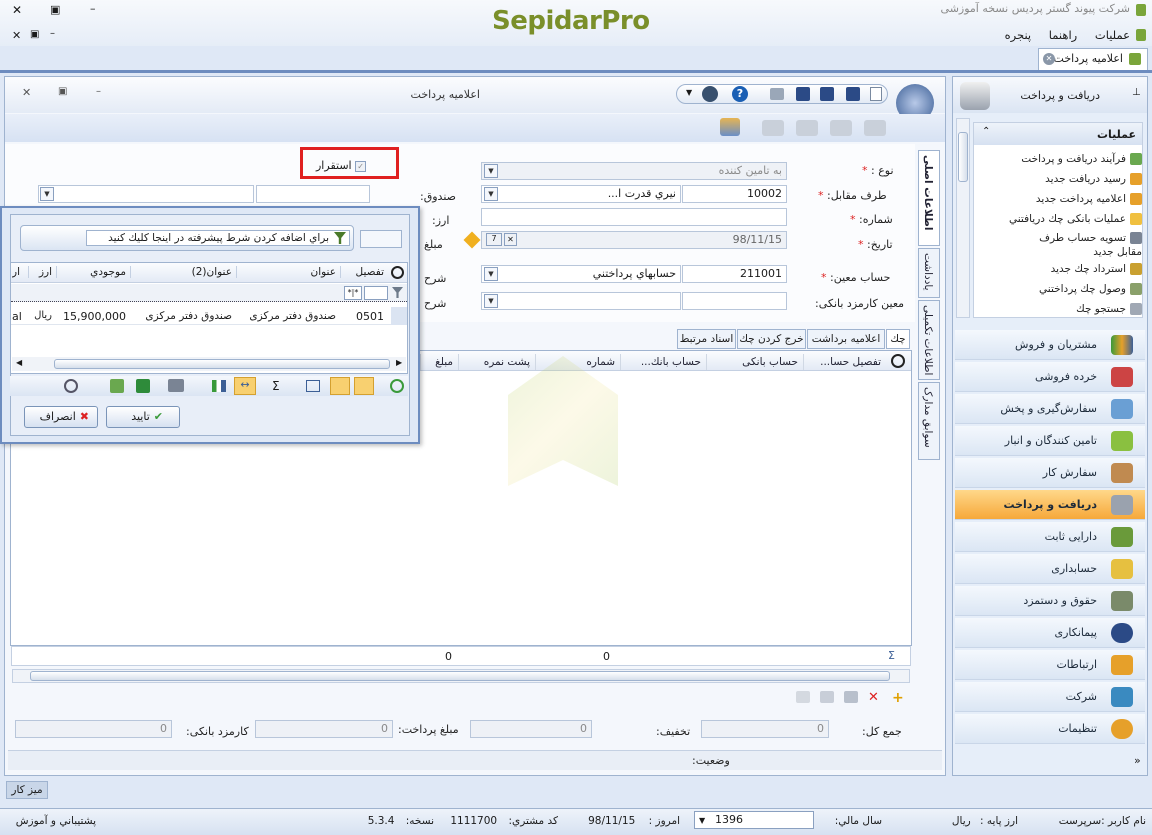 The width and height of the screenshot is (1152, 835). What do you see at coordinates (963, 157) in the screenshot?
I see `sidebar-vscroll-thumb` at bounding box center [963, 157].